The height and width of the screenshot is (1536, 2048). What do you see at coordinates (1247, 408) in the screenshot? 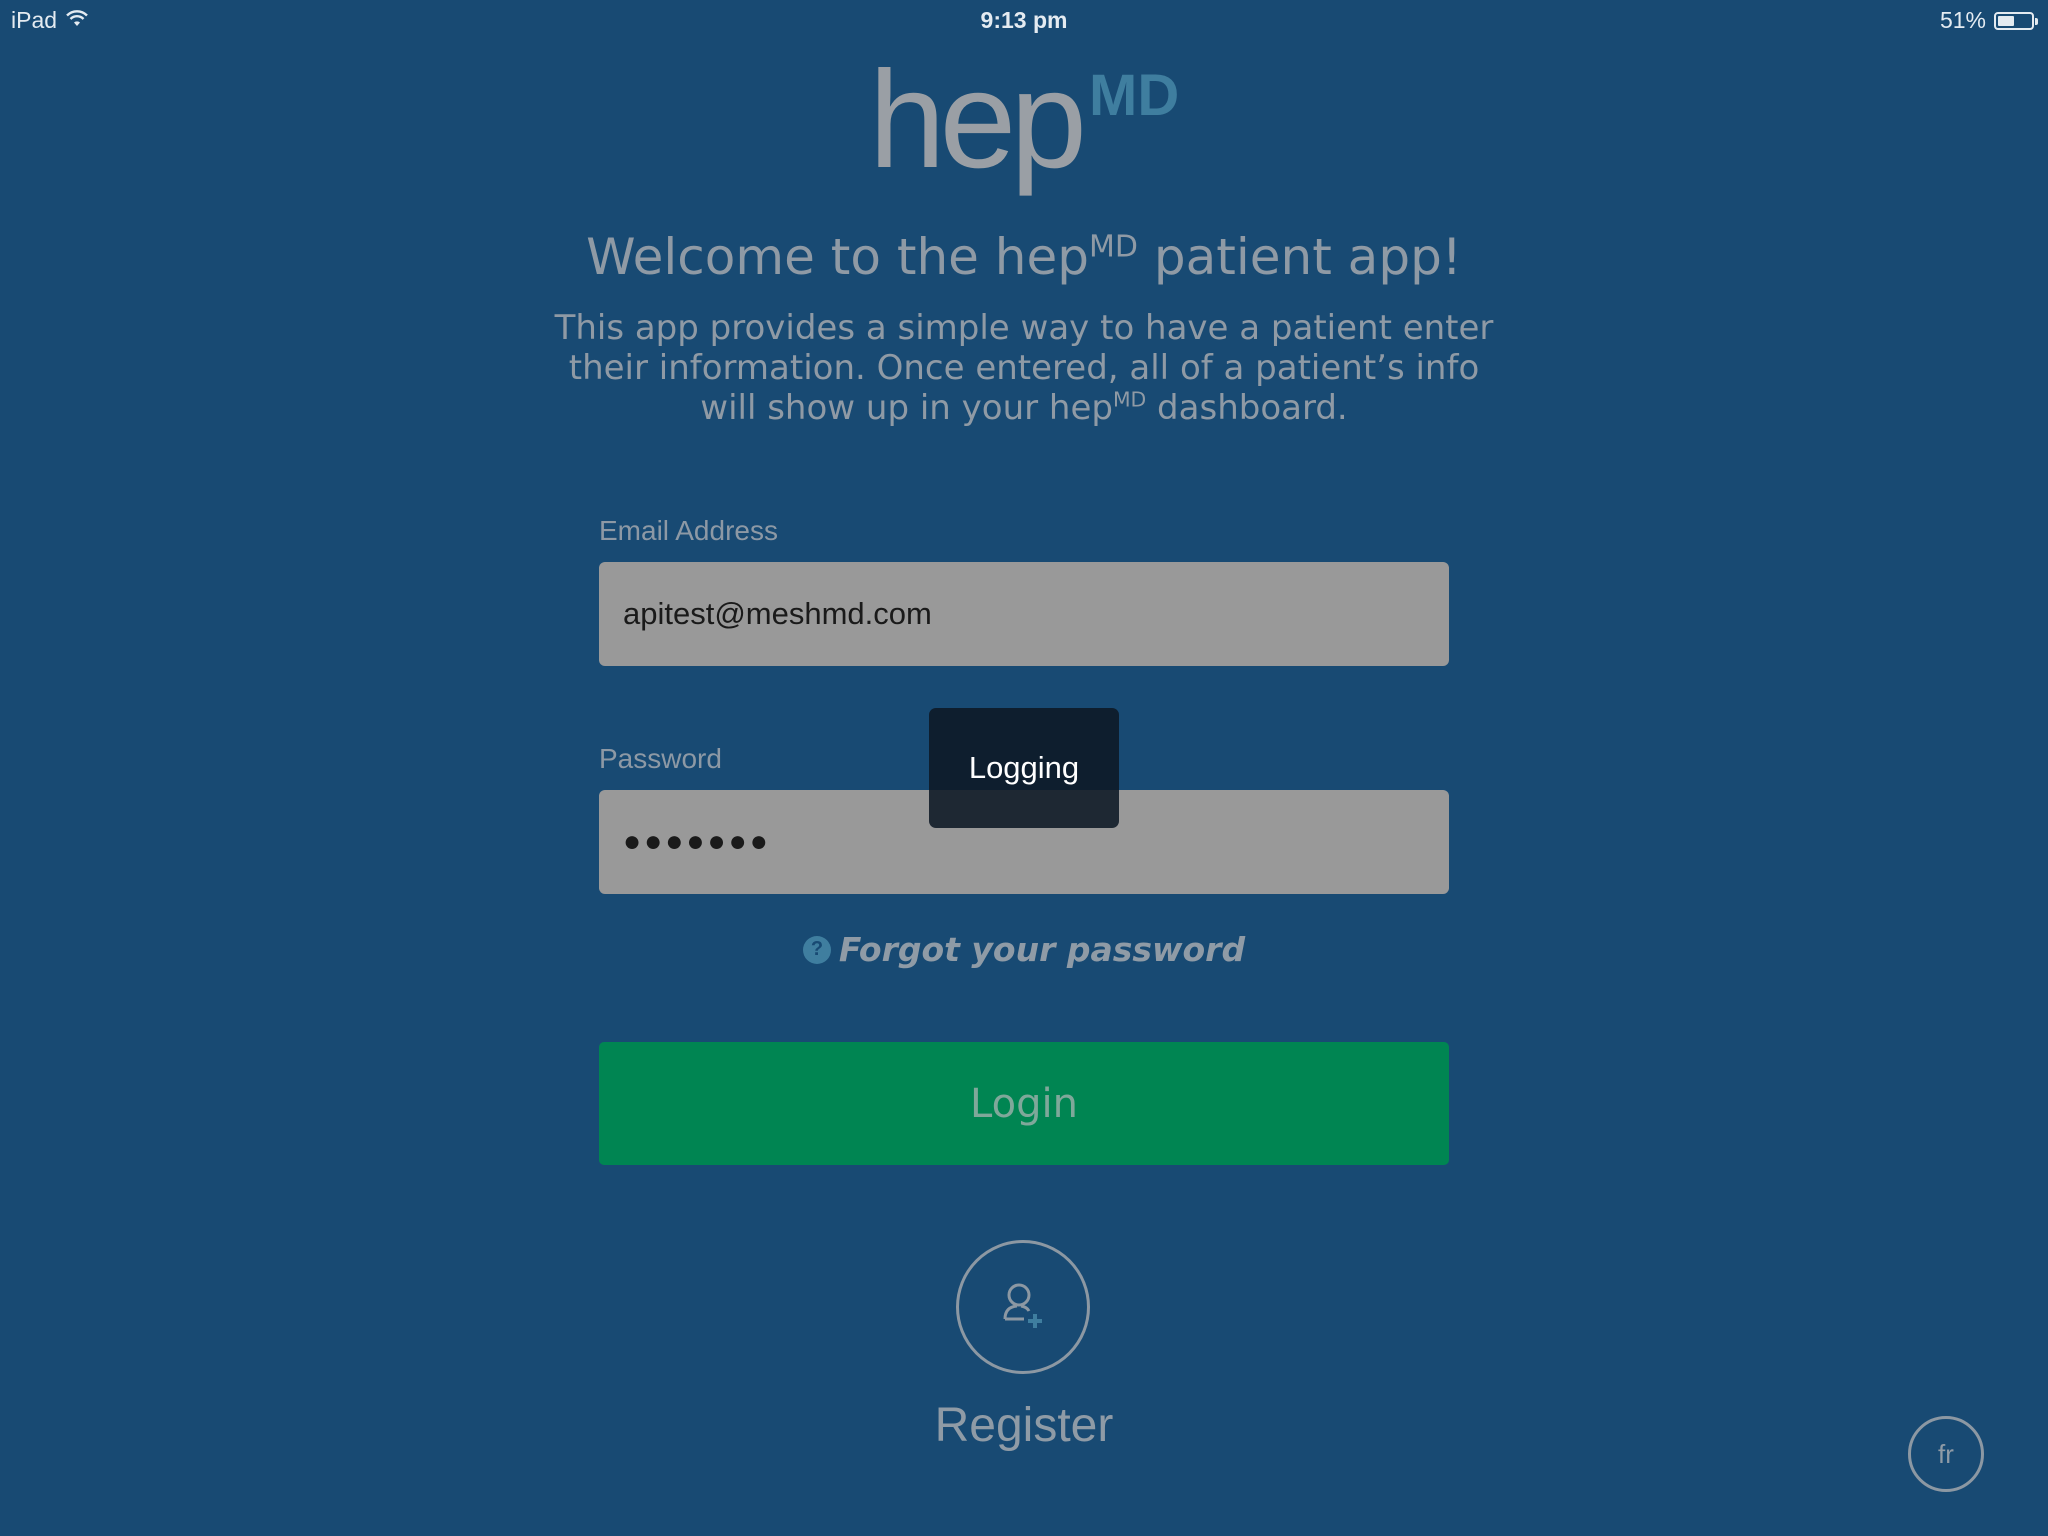
I see `description-line-3-suffix: dashboard.` at bounding box center [1247, 408].